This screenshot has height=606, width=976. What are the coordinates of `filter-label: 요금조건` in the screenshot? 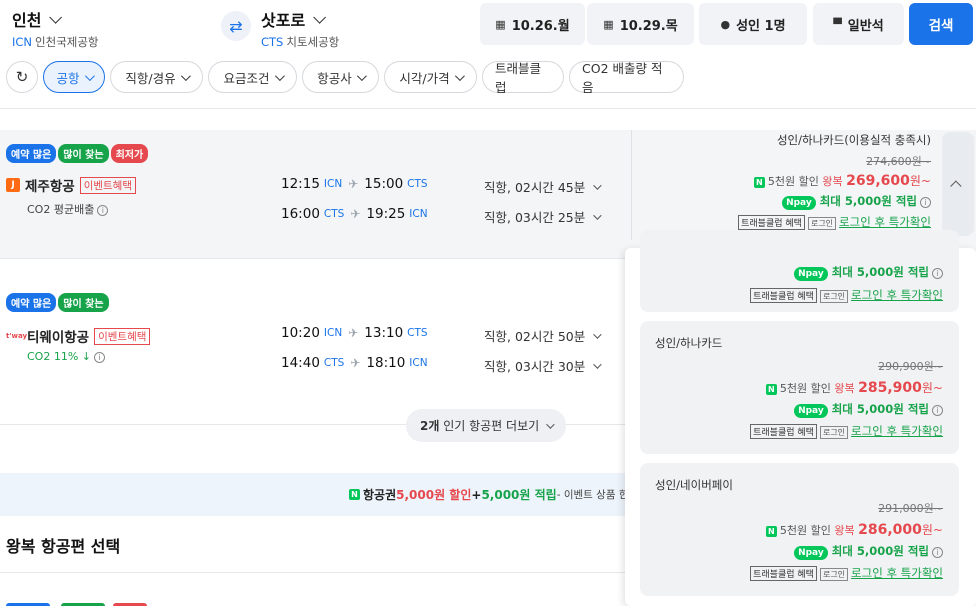 It's located at (246, 78).